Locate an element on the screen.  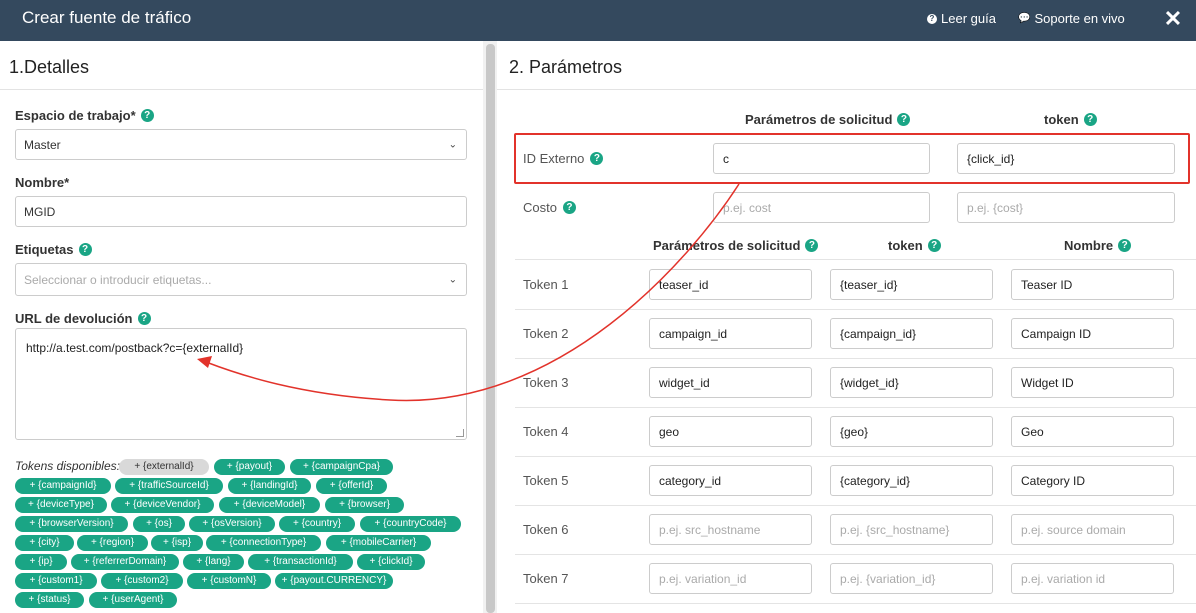
token-name-input: p.ej. variation id is located at coordinates (1092, 578).